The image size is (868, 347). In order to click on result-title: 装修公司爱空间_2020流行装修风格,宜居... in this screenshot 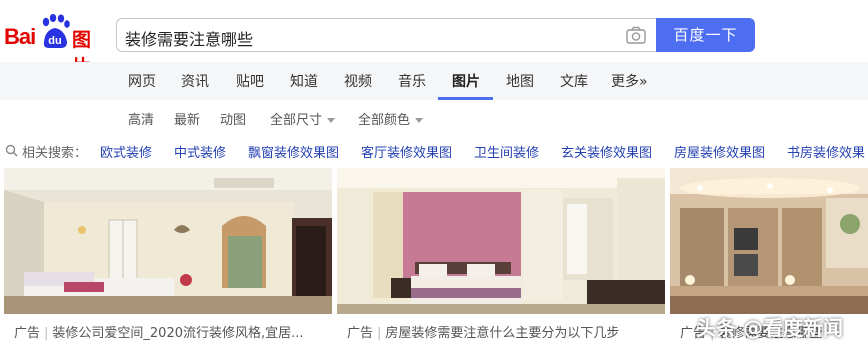, I will do `click(177, 333)`.